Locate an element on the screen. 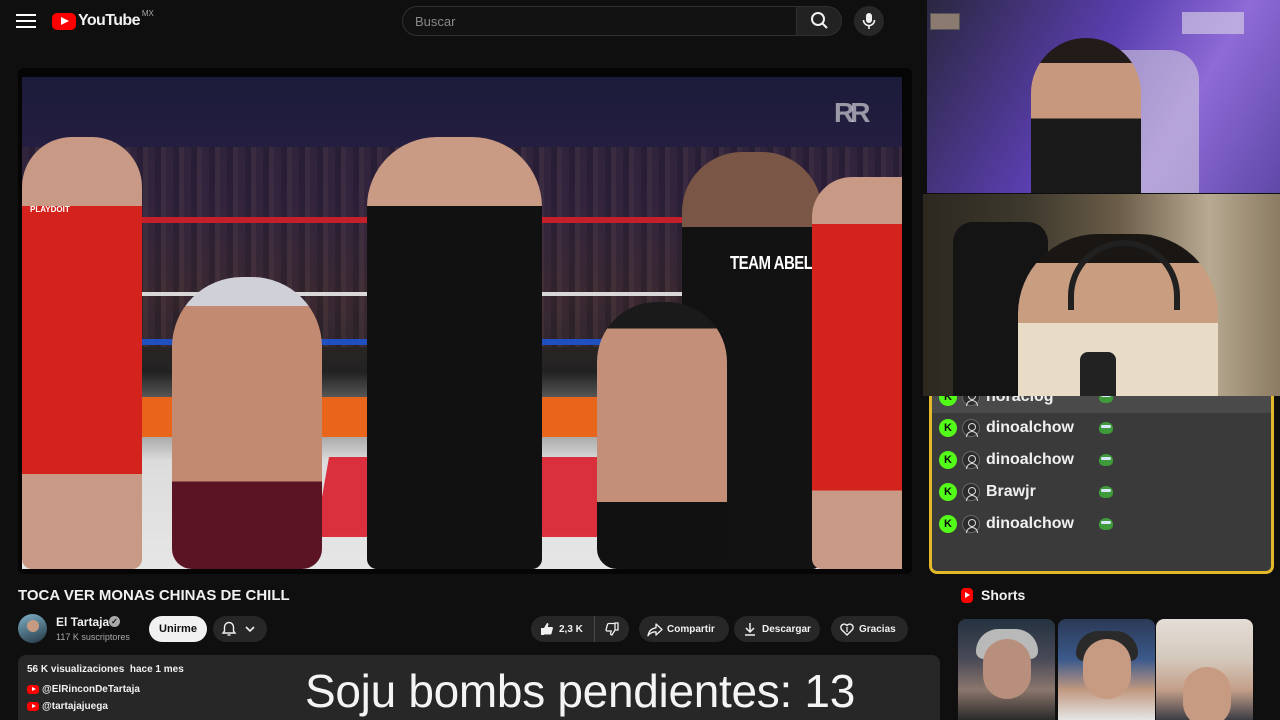 Image resolution: width=1280 pixels, height=720 pixels. referee is located at coordinates (454, 353).